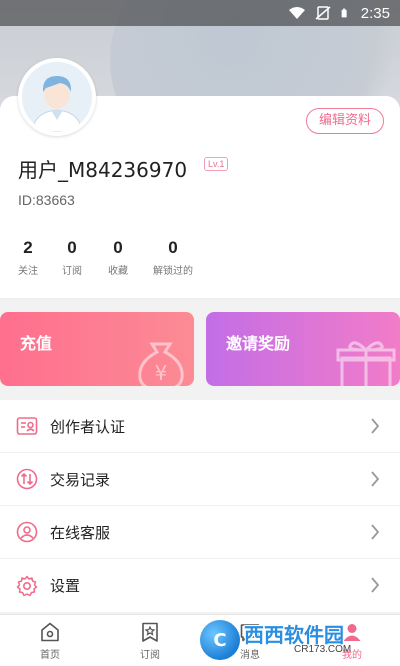 This screenshot has width=400, height=666. I want to click on stat-following-label: 关注, so click(28, 271).